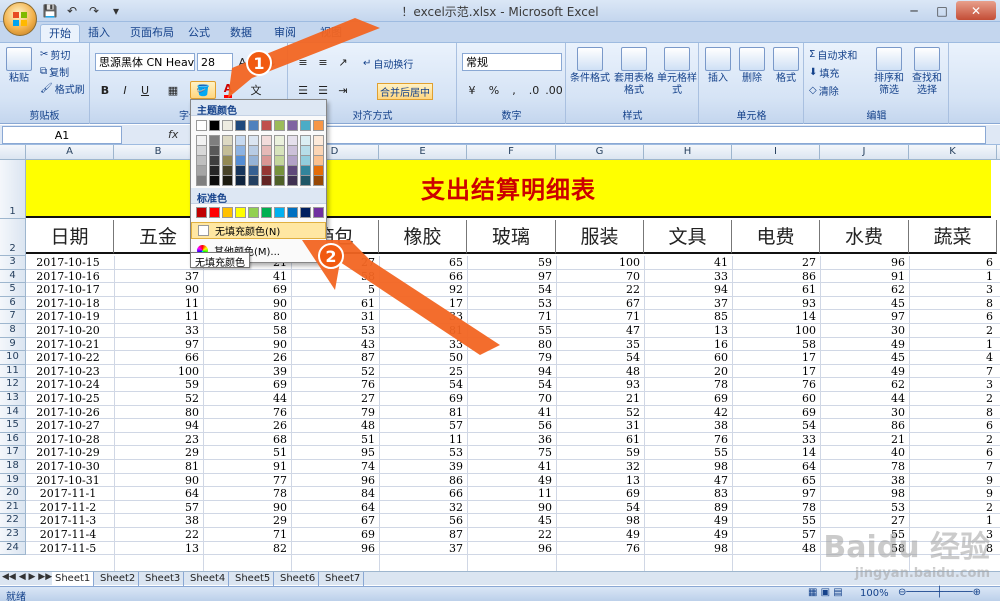  What do you see at coordinates (259, 63) in the screenshot?
I see `step-badge-1: 1` at bounding box center [259, 63].